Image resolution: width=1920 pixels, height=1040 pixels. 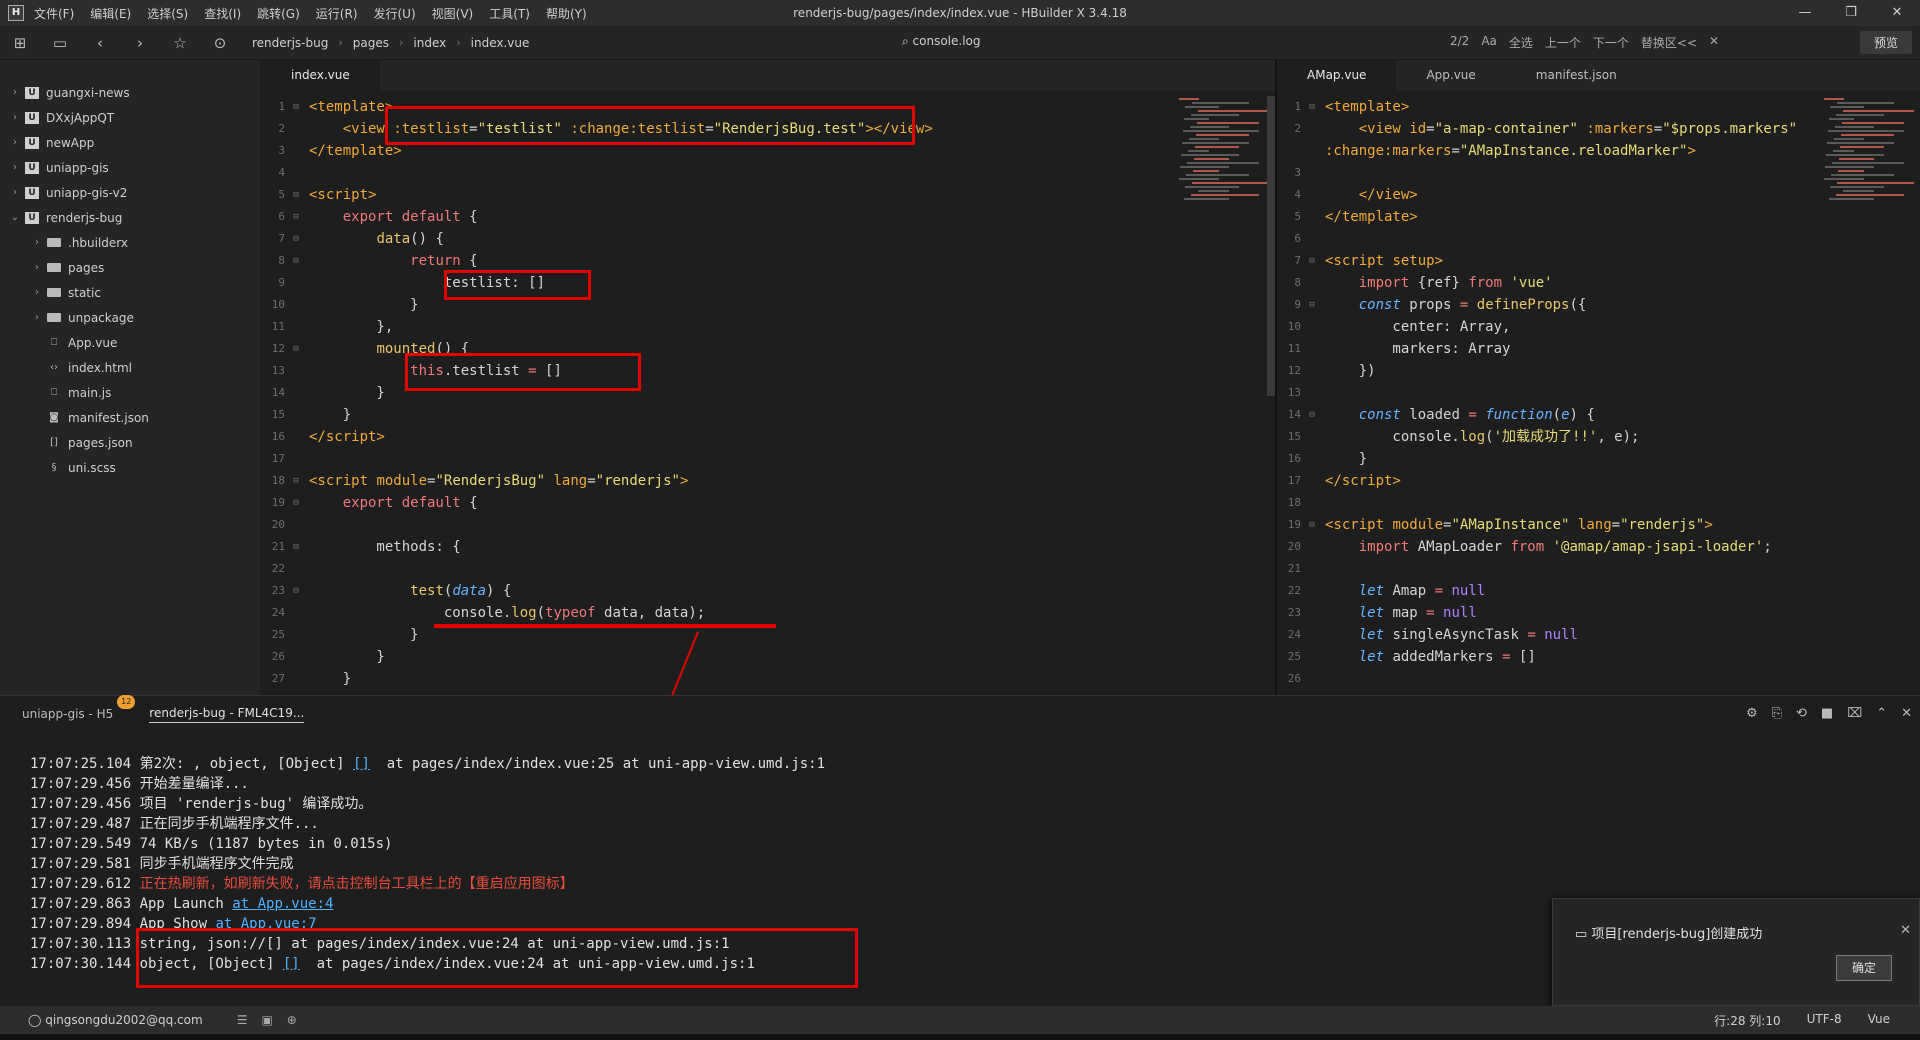 What do you see at coordinates (1747, 1020) in the screenshot?
I see `cursor-position: 行:28 列:10` at bounding box center [1747, 1020].